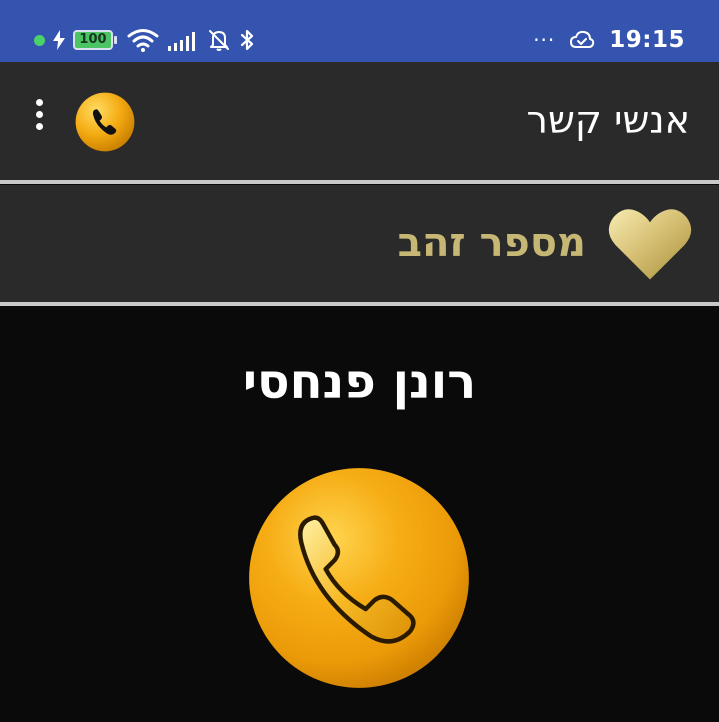  I want to click on more-notifications-indicator: ···, so click(544, 40).